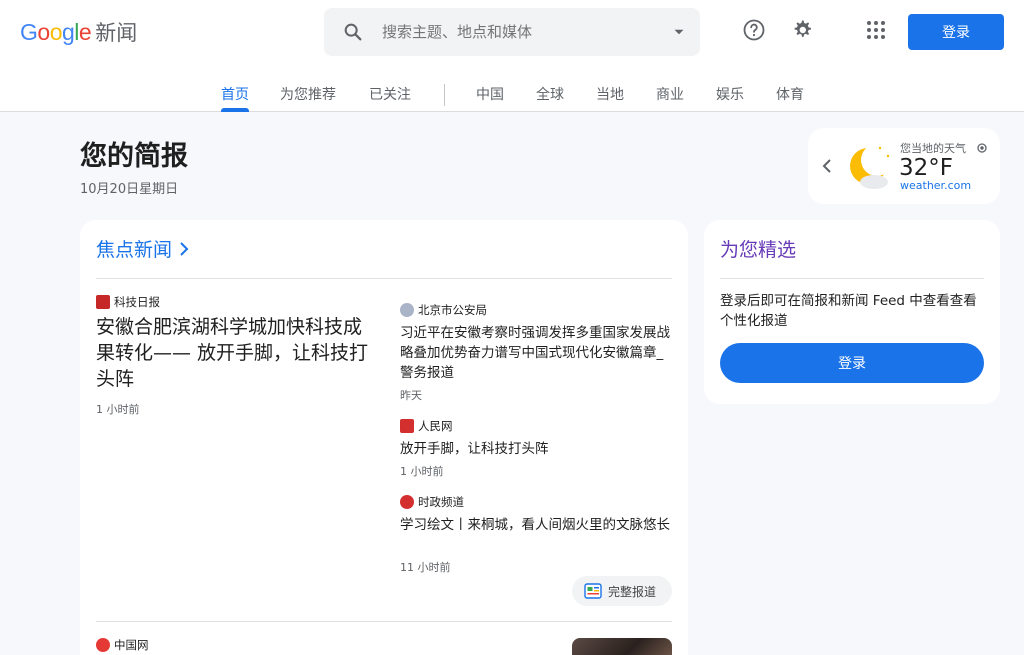 This screenshot has width=1024, height=655. Describe the element at coordinates (411, 395) in the screenshot. I see `article-time: 昨天` at that location.